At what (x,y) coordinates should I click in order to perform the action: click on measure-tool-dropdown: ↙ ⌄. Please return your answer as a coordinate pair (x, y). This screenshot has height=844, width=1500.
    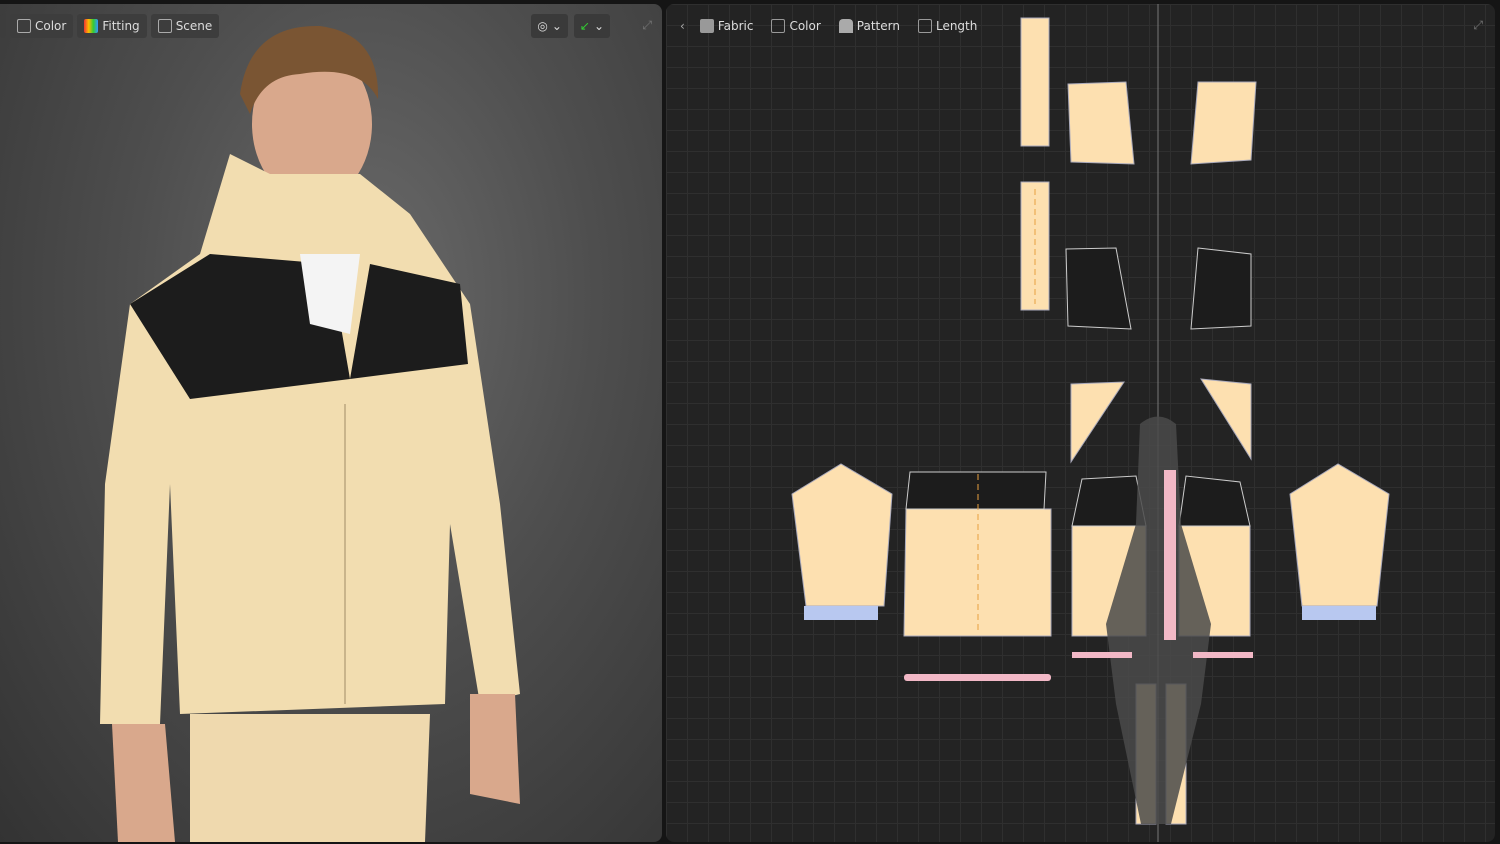
    Looking at the image, I should click on (591, 26).